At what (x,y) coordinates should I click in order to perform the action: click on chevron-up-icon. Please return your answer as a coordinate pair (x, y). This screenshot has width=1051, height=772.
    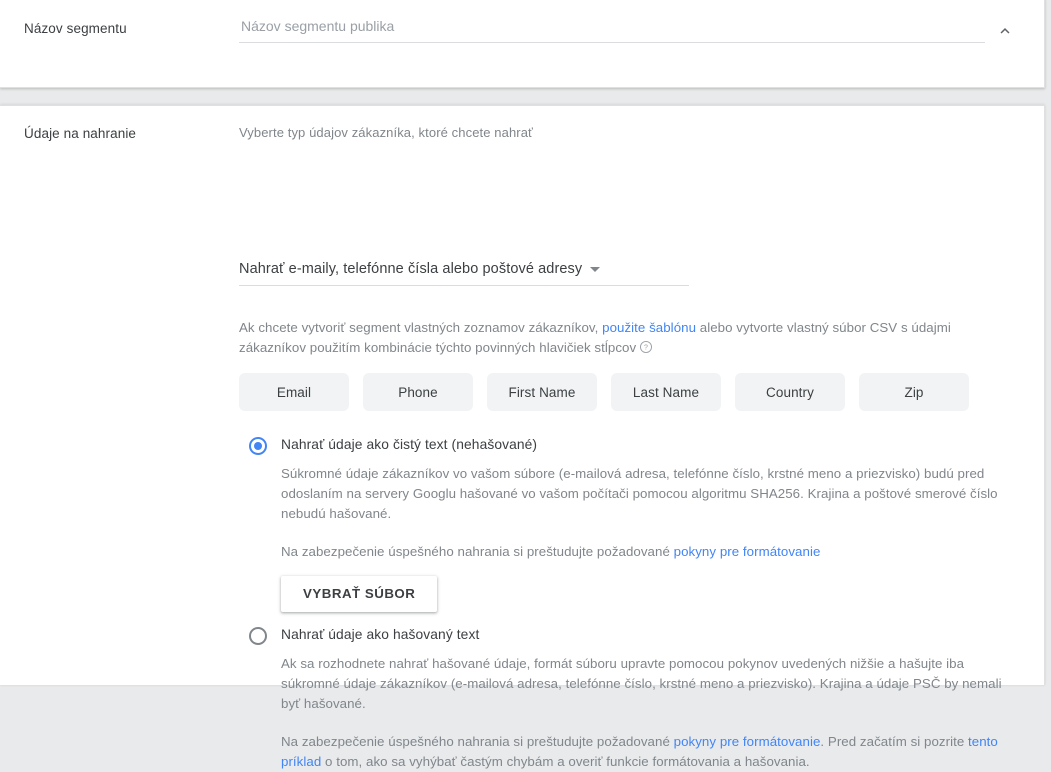
    Looking at the image, I should click on (1005, 31).